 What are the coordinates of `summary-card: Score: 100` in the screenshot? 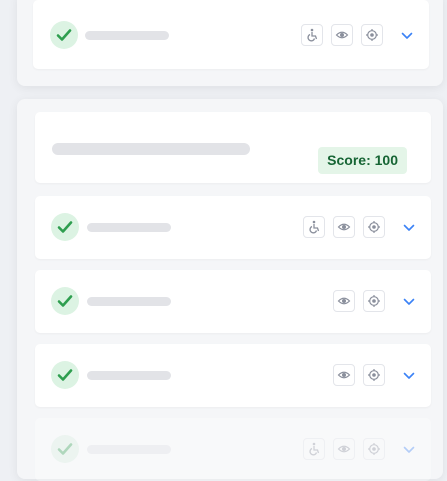 It's located at (233, 147).